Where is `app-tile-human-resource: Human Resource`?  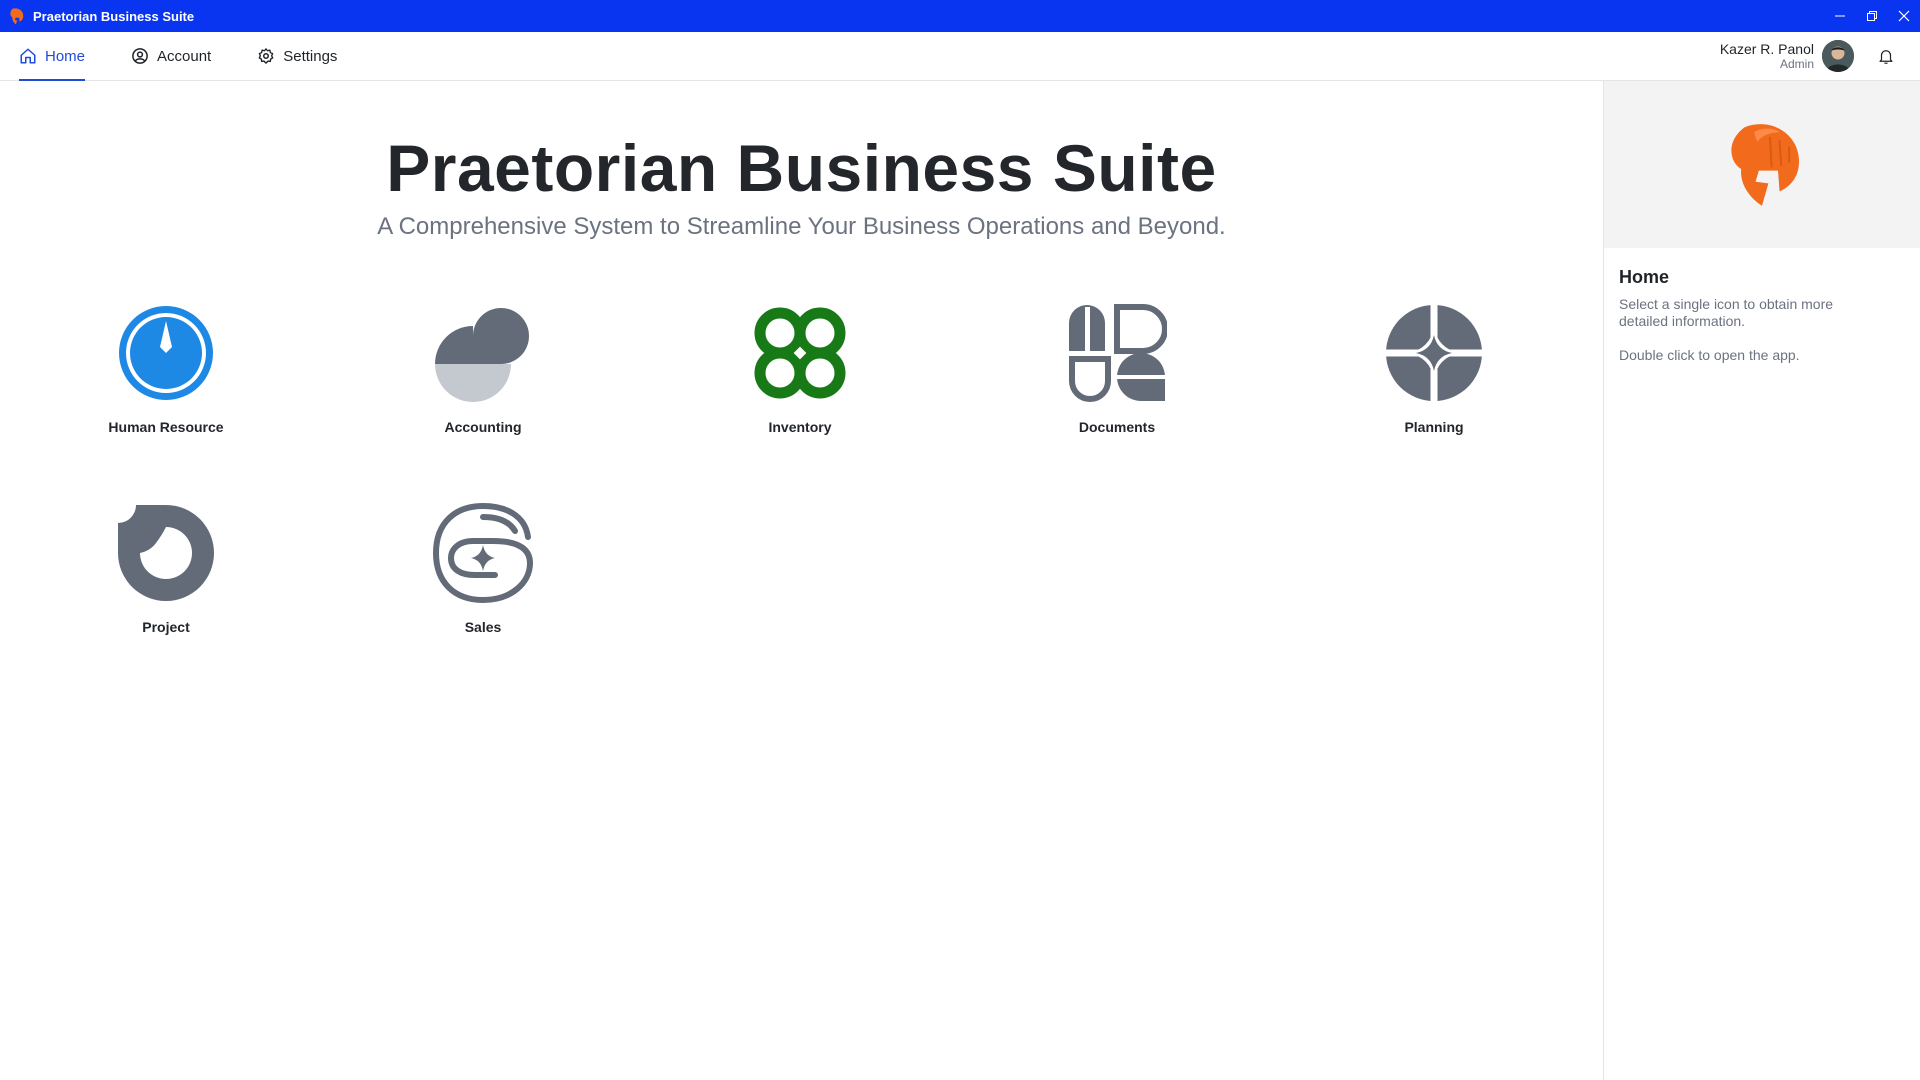 app-tile-human-resource: Human Resource is located at coordinates (166, 369).